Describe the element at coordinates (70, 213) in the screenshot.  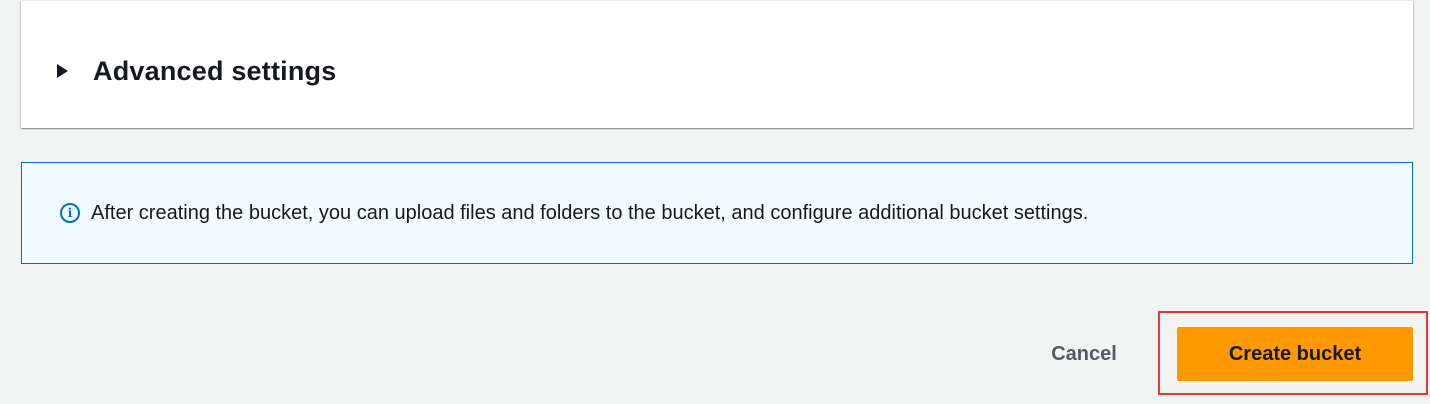
I see `info-icon: i` at that location.